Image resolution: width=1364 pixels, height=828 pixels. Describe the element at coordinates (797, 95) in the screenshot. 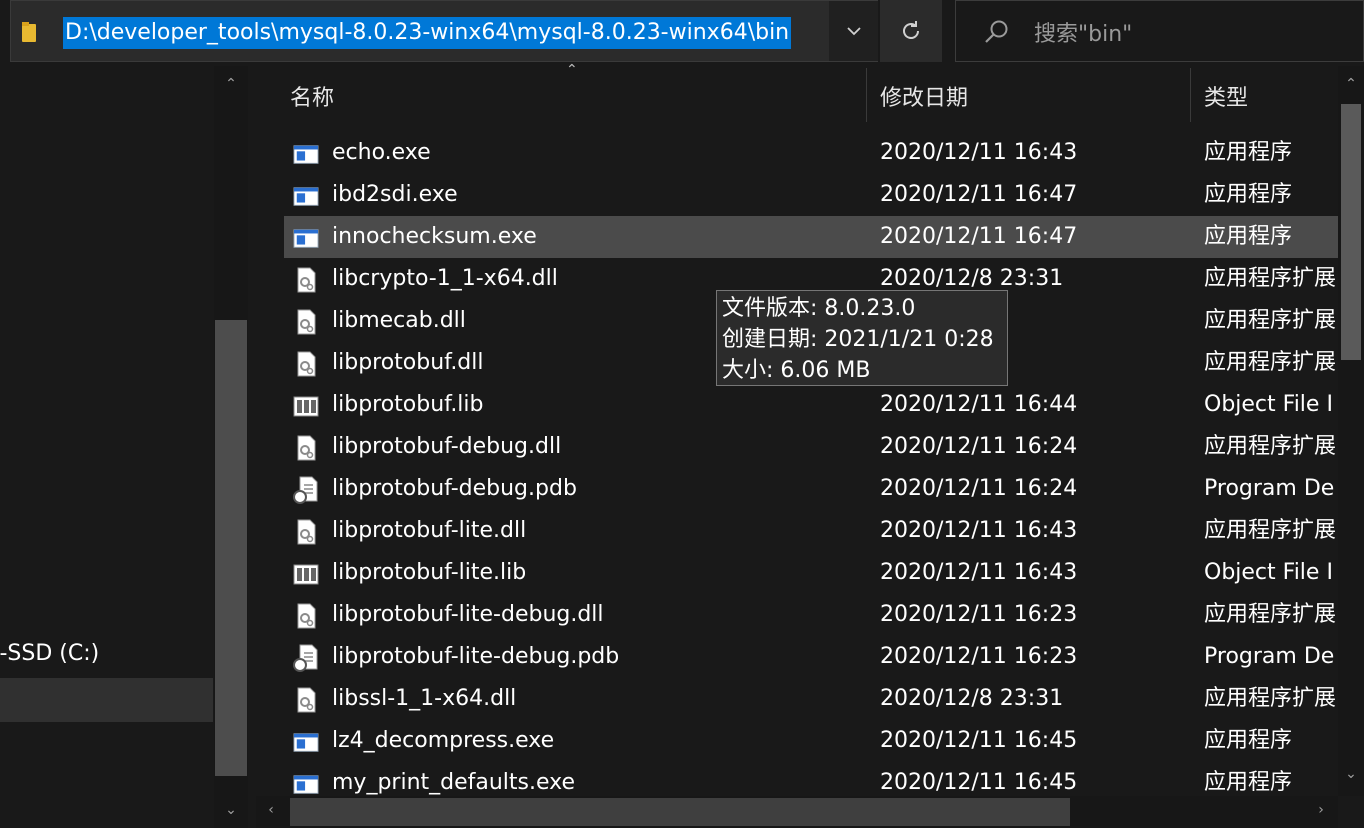

I see `column-headers: ⌃ 名称 修改日期 类型` at that location.